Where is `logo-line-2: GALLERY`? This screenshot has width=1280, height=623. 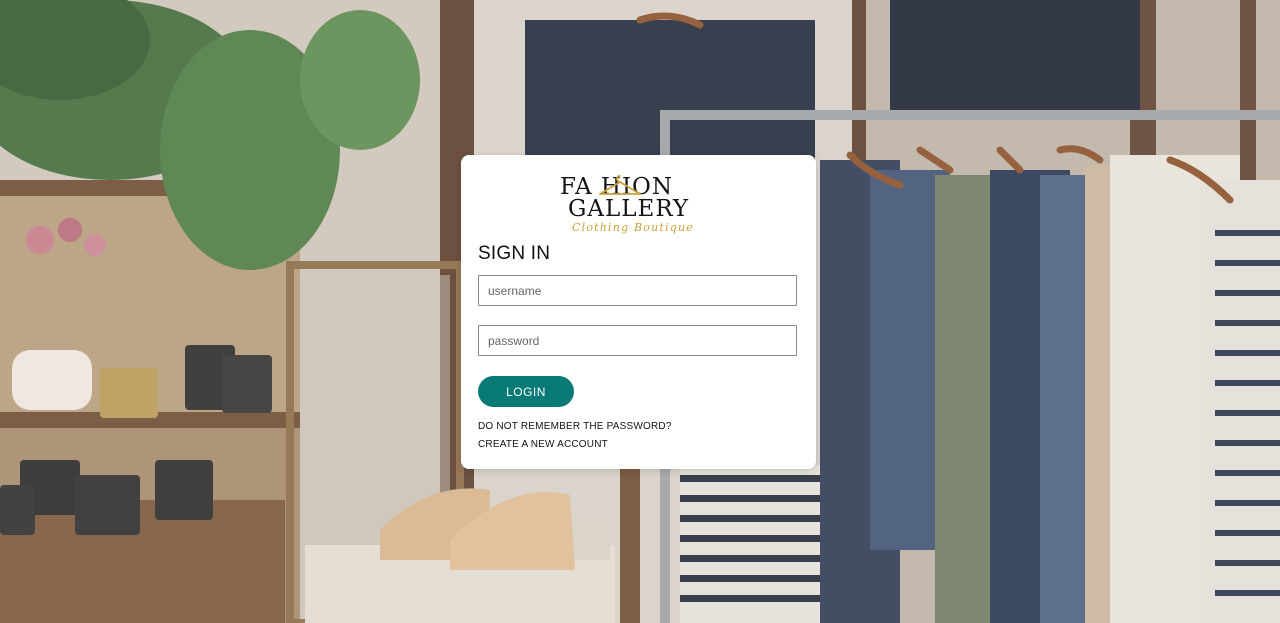 logo-line-2: GALLERY is located at coordinates (629, 209).